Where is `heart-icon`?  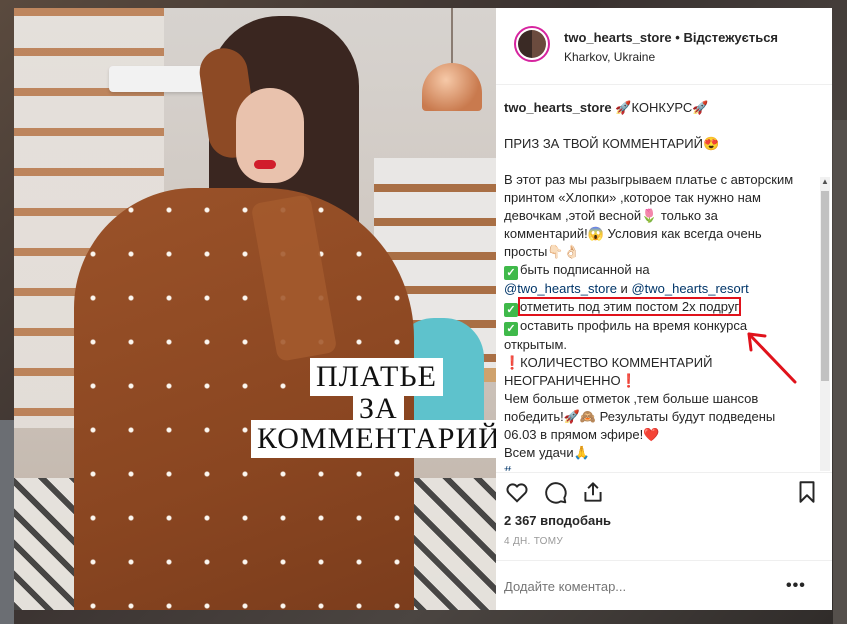 heart-icon is located at coordinates (517, 492).